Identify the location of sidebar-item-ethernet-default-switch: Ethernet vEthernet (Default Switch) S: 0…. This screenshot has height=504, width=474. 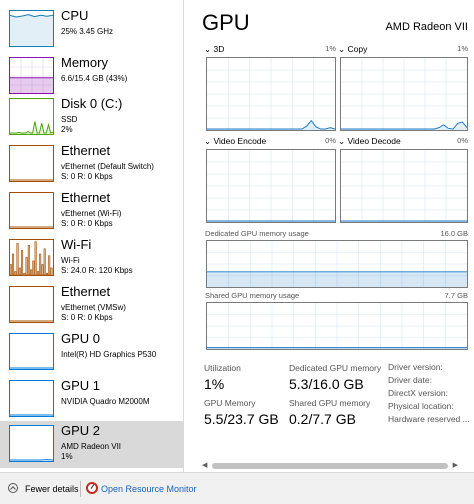
(92, 164).